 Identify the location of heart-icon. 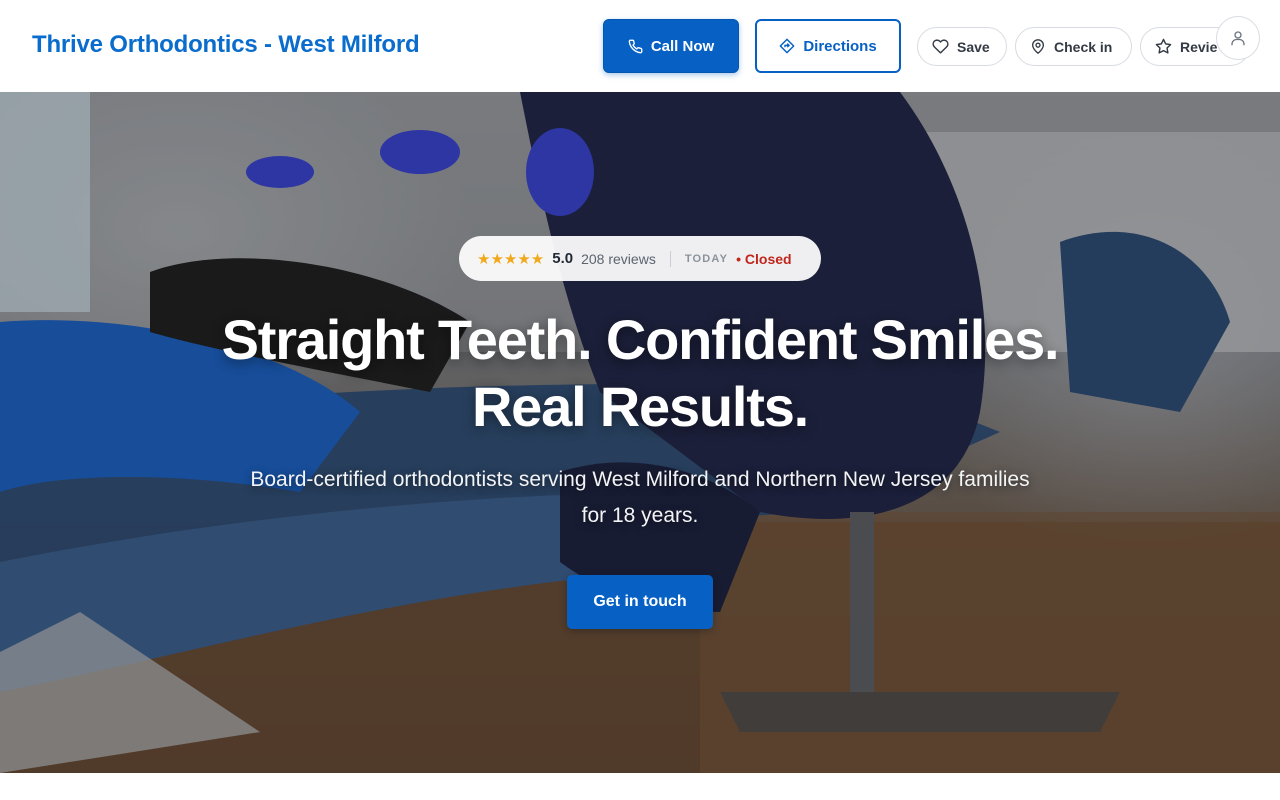
(940, 46).